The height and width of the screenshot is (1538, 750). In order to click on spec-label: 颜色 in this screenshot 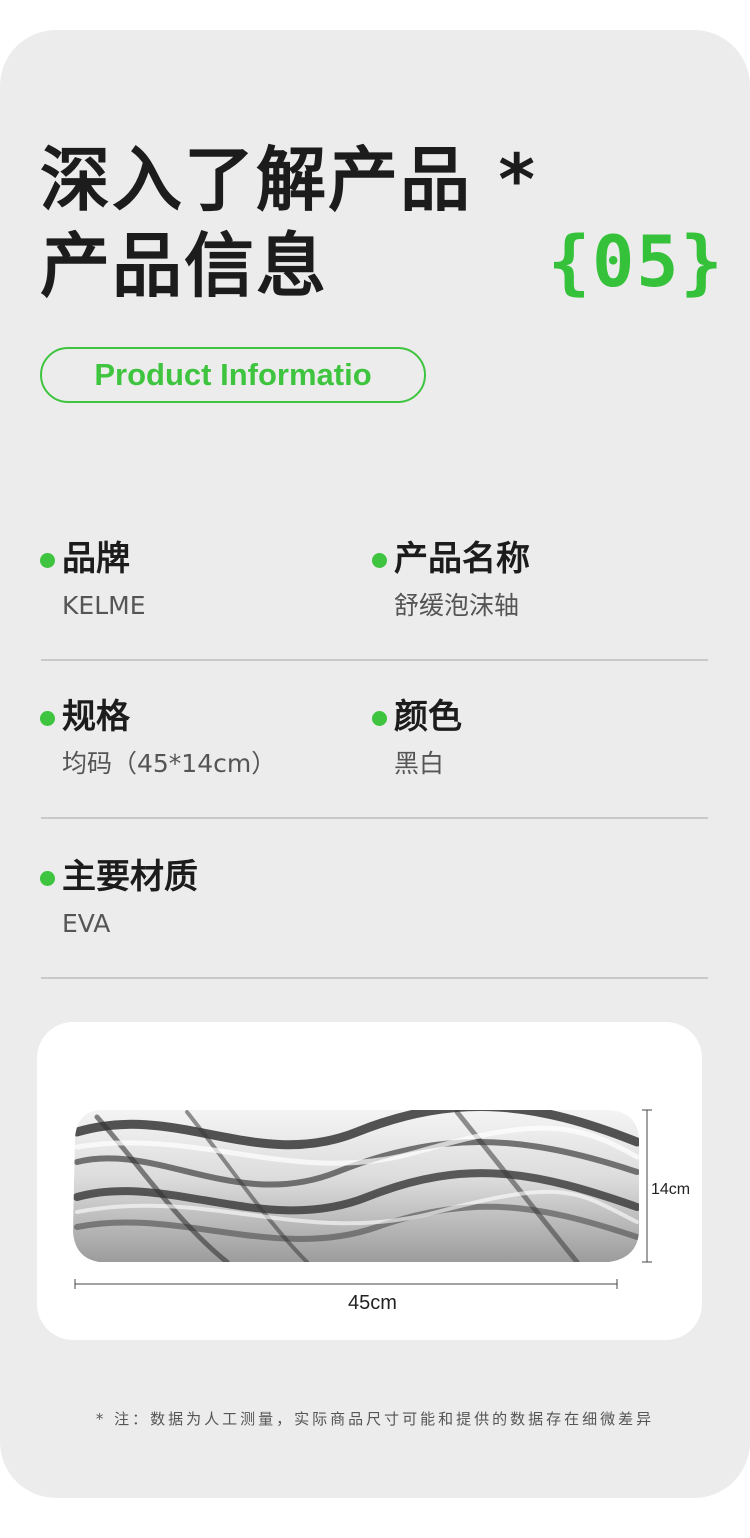, I will do `click(428, 717)`.